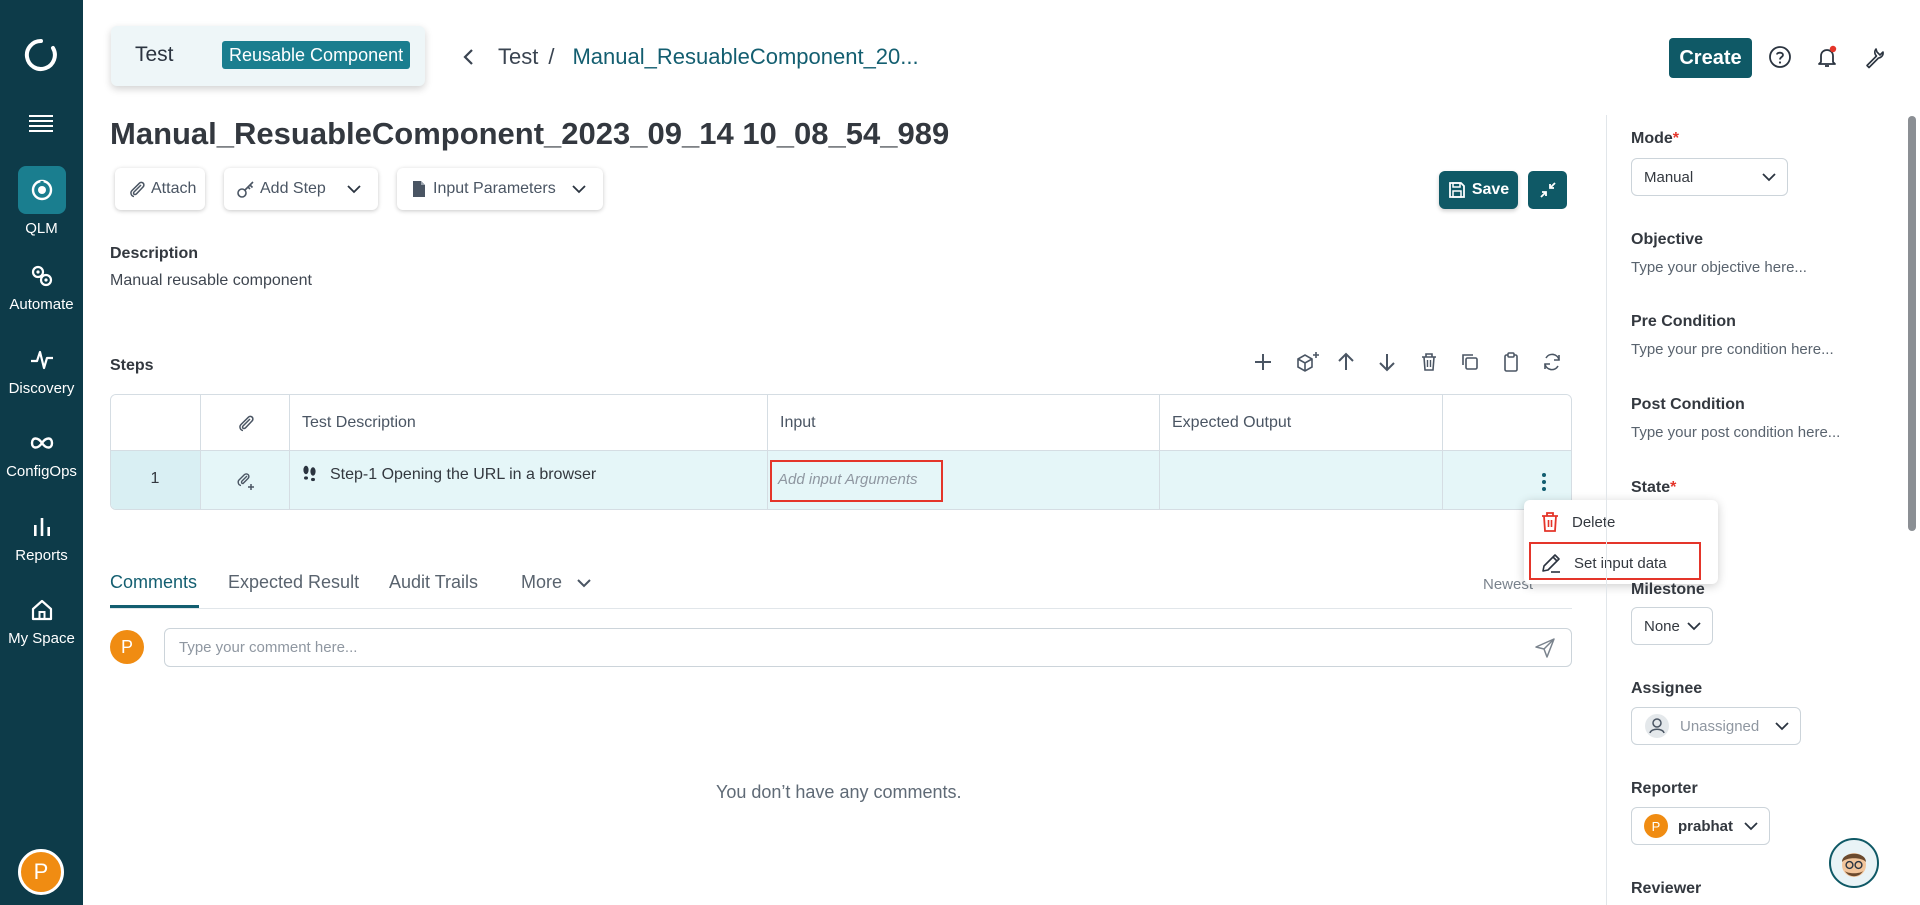 This screenshot has width=1920, height=905. Describe the element at coordinates (359, 422) in the screenshot. I see `column-header-test-description: Test Description` at that location.